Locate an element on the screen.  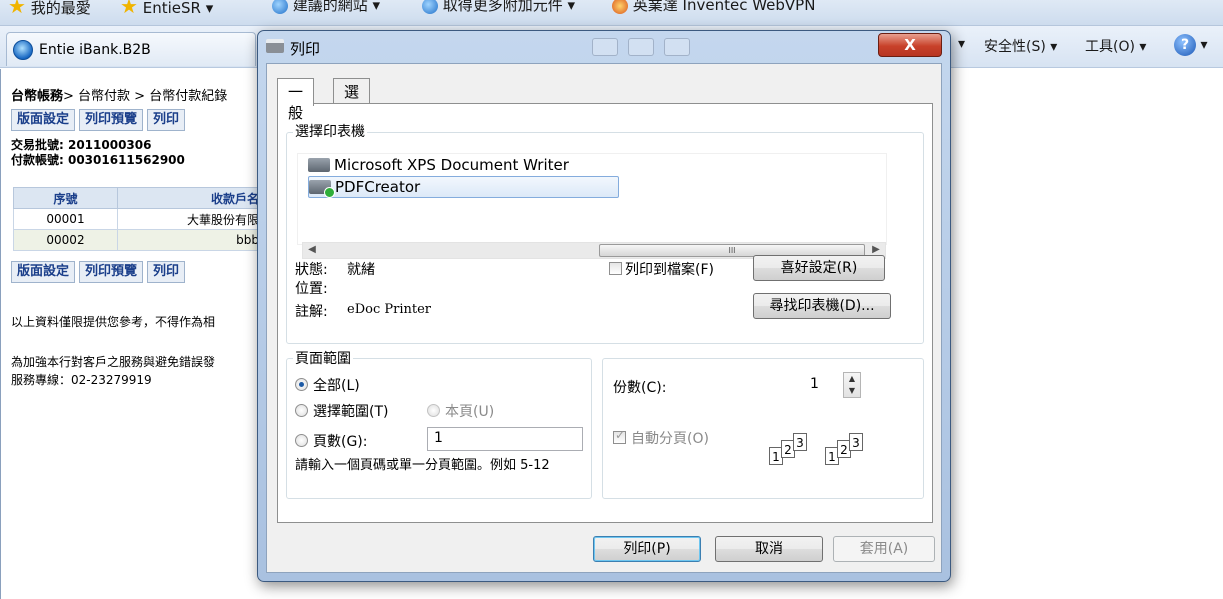
safety-menu: 安全性(S) ▾ is located at coordinates (1020, 46).